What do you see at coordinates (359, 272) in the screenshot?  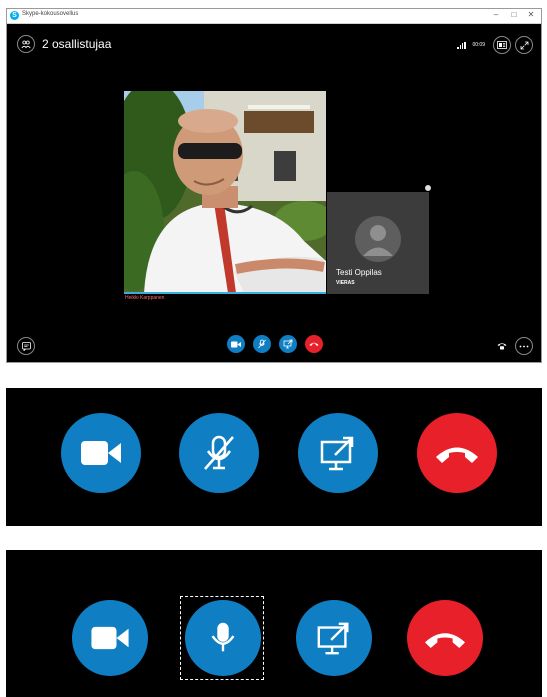 I see `guest-name-label: Testi Oppilas` at bounding box center [359, 272].